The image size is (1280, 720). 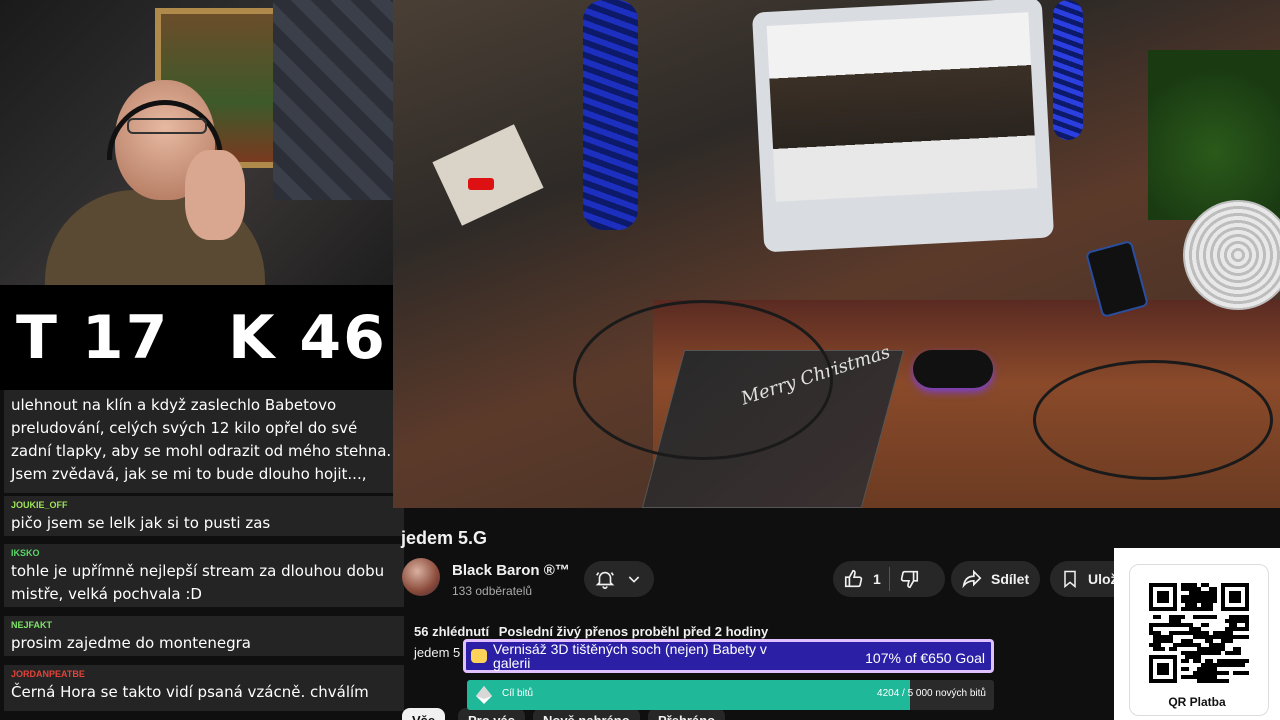 What do you see at coordinates (853, 578) in the screenshot?
I see `thumbs-up-icon` at bounding box center [853, 578].